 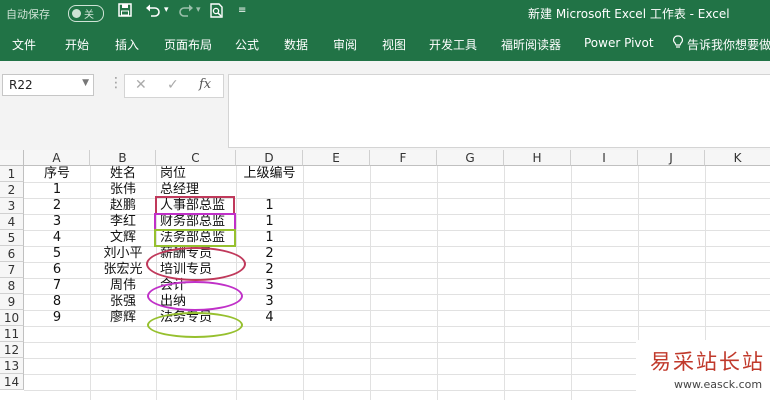 I want to click on cell-d9: 3, so click(x=269, y=302).